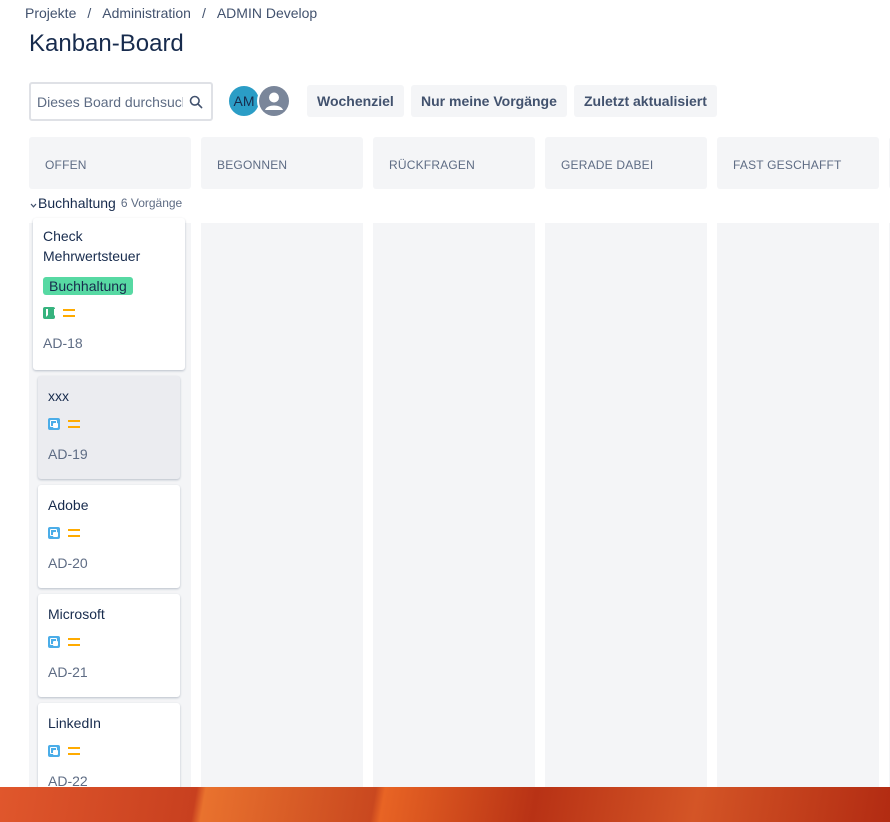  I want to click on search-input, so click(110, 101).